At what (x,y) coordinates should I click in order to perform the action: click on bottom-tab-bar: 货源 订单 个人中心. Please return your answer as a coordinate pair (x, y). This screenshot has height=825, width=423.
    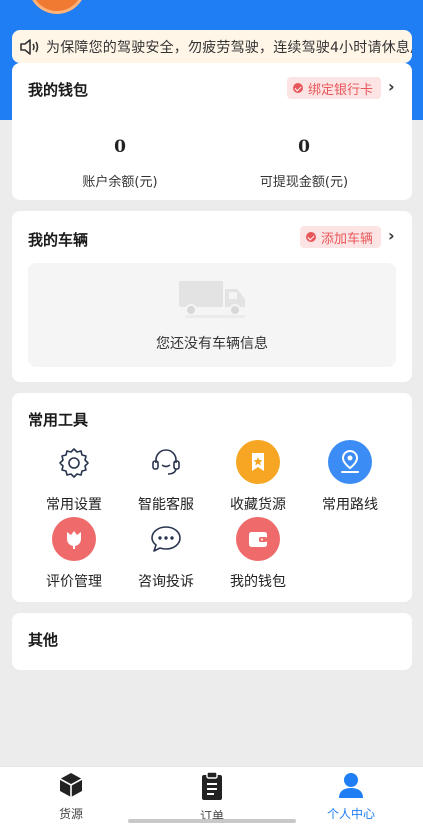
    Looking at the image, I should click on (211, 795).